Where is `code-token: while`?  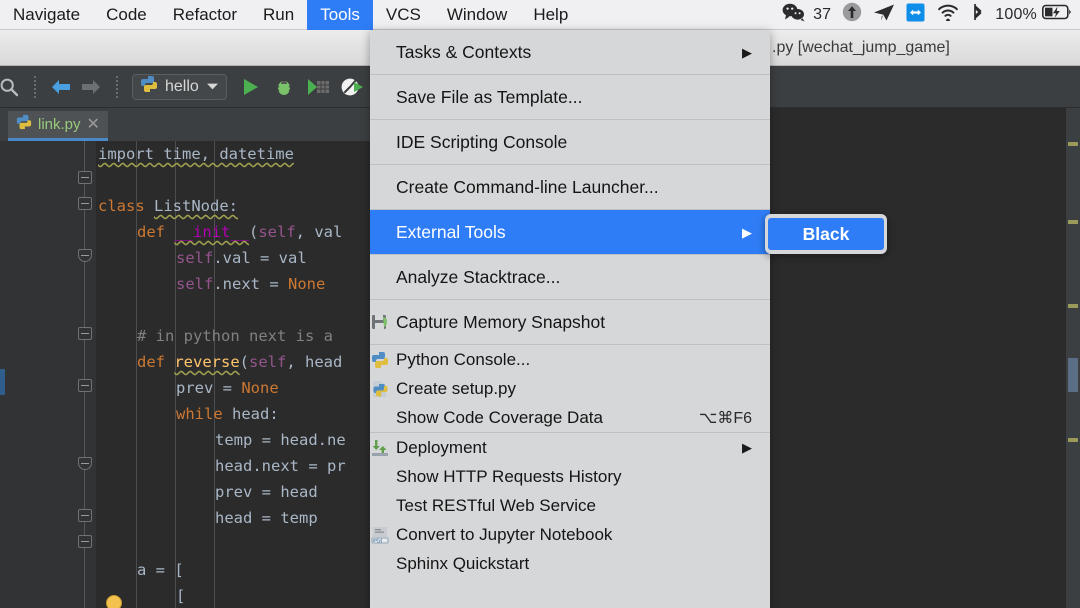
code-token: while is located at coordinates (204, 414).